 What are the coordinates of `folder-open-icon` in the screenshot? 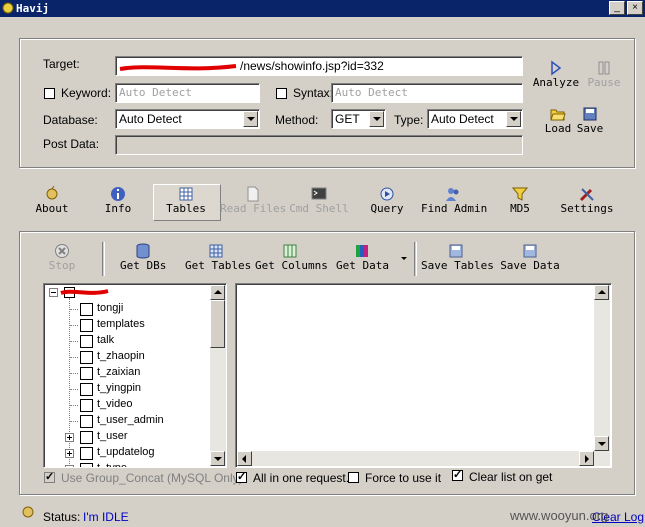 It's located at (558, 115).